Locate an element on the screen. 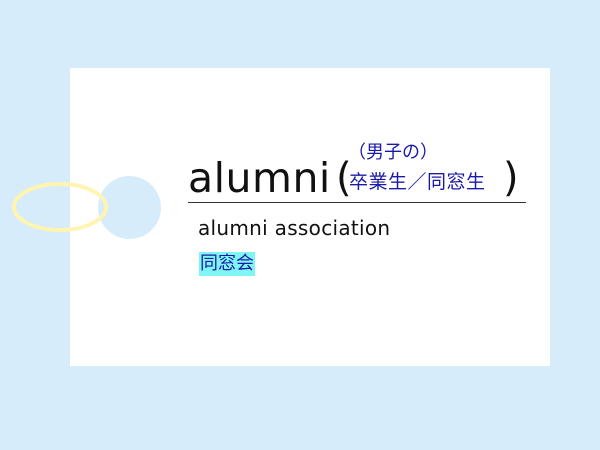  phrase-translation: 同窓会 is located at coordinates (227, 264).